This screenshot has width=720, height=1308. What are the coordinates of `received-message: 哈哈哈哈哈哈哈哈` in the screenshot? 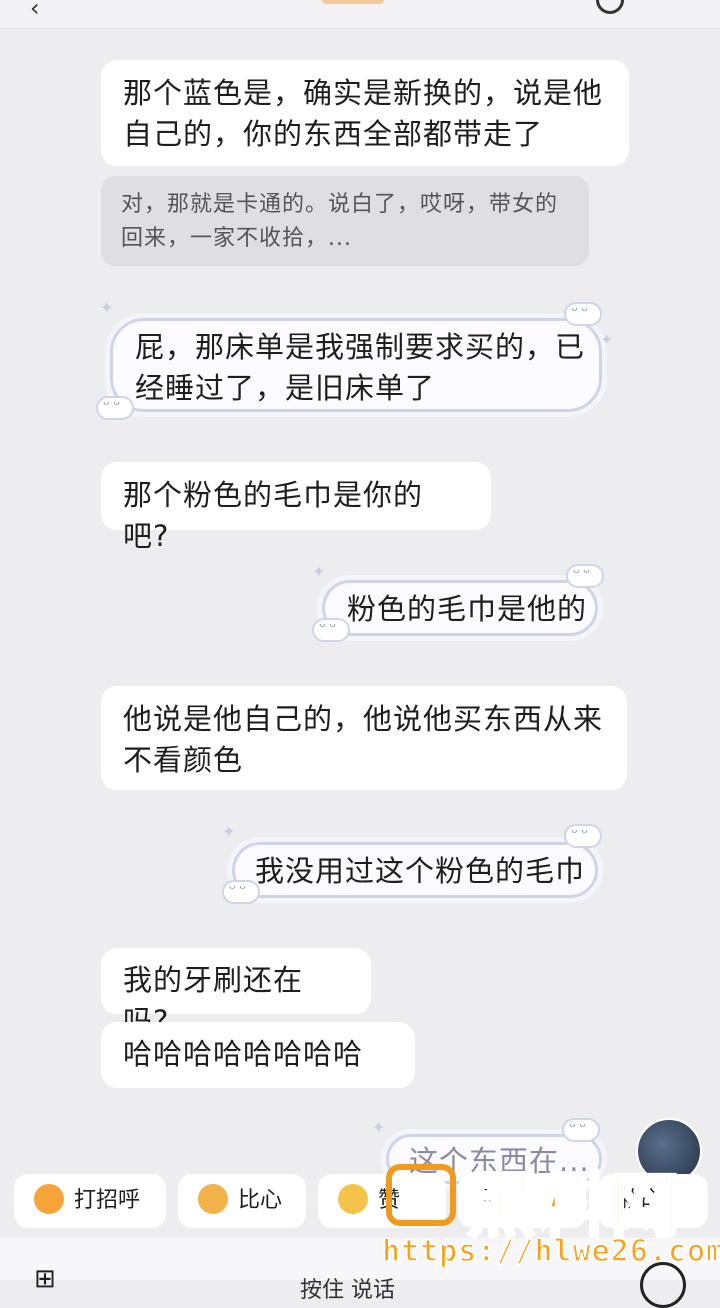 It's located at (258, 1055).